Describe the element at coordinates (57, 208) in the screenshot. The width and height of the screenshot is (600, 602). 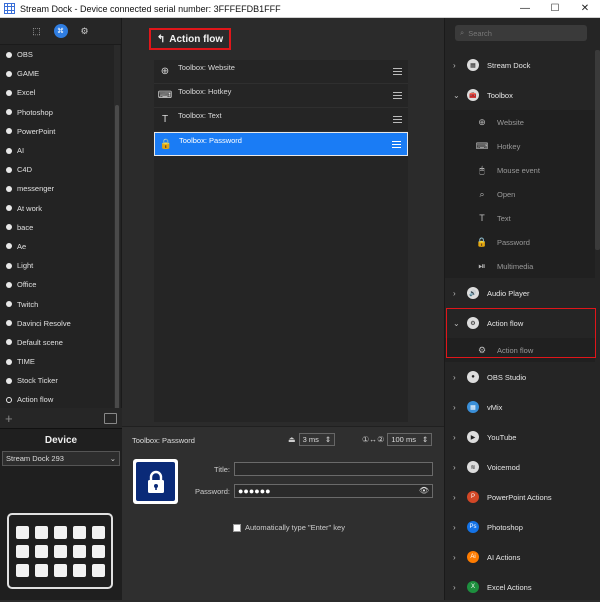
I see `scene-item: At work` at that location.